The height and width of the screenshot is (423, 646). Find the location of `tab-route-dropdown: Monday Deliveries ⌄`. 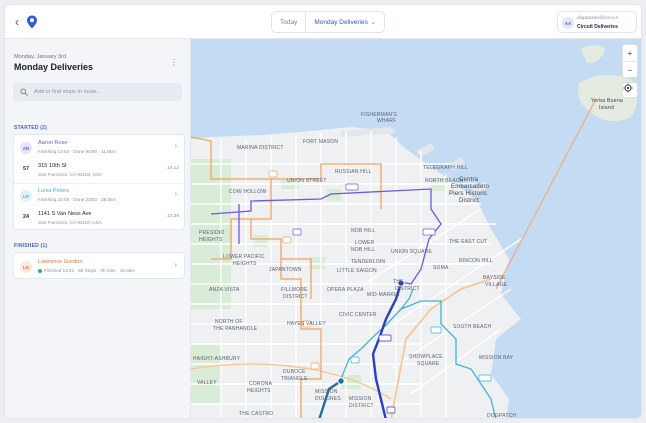

tab-route-dropdown: Monday Deliveries ⌄ is located at coordinates (344, 22).